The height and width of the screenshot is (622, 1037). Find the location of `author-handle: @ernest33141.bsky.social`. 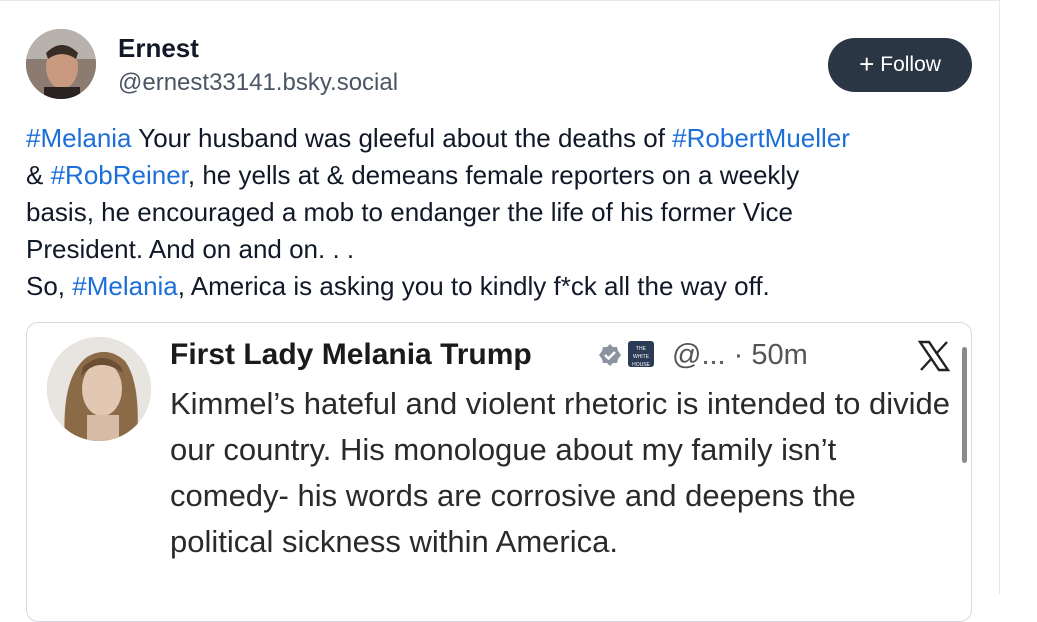

author-handle: @ernest33141.bsky.social is located at coordinates (258, 83).